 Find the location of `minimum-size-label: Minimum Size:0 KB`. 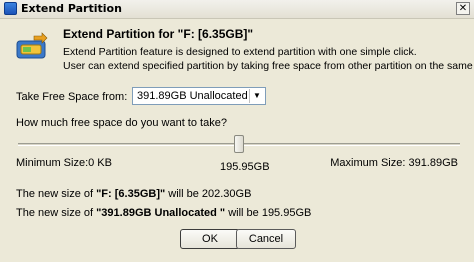

minimum-size-label: Minimum Size:0 KB is located at coordinates (64, 163).